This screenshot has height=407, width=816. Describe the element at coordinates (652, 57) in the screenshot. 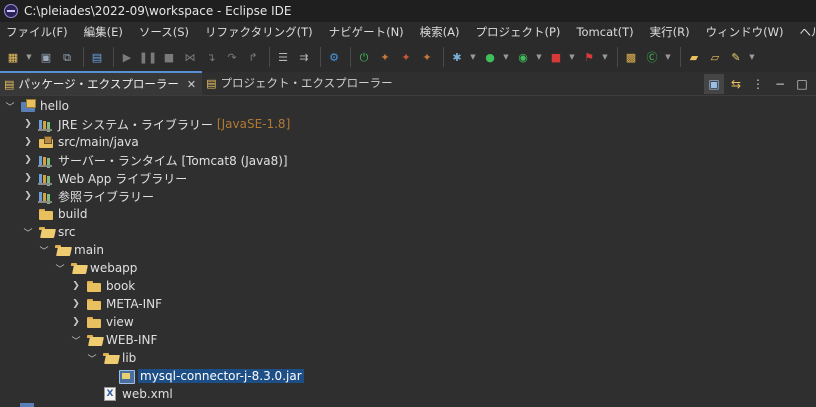

I see `new-class-icon: Ⓒ` at that location.